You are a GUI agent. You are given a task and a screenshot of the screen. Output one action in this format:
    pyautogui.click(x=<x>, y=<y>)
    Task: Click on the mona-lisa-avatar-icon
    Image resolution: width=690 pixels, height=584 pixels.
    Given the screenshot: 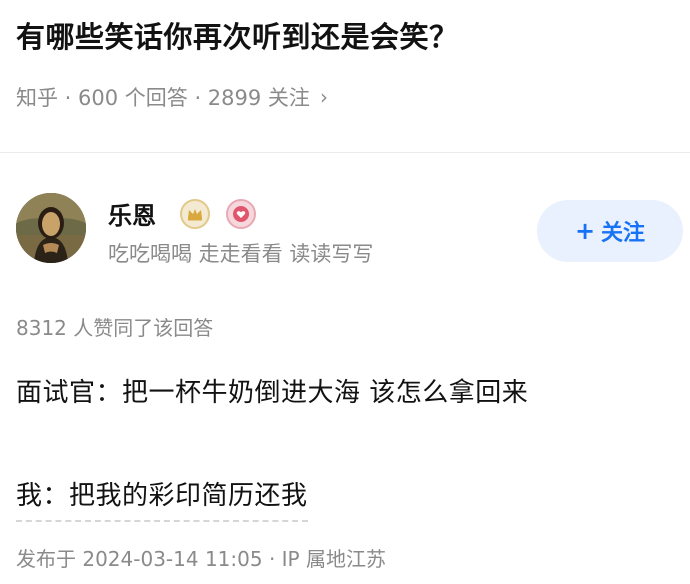 What is the action you would take?
    pyautogui.click(x=51, y=228)
    